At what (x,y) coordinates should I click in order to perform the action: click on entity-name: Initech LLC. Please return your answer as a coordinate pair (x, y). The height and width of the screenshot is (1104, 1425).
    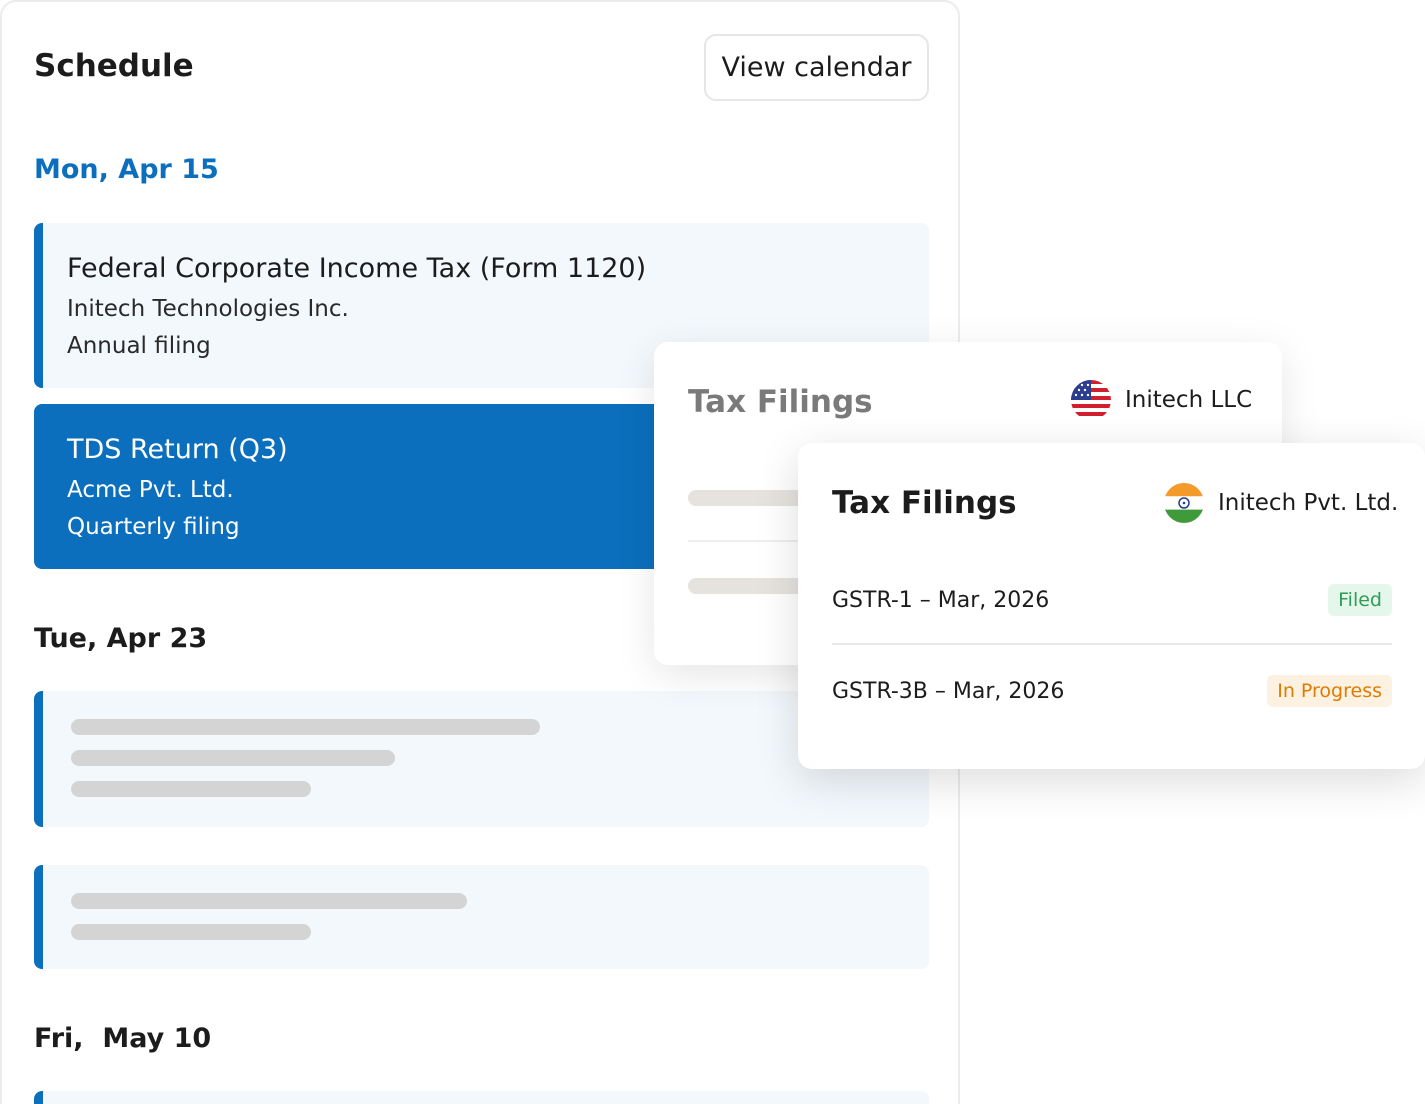
    Looking at the image, I should click on (1189, 400).